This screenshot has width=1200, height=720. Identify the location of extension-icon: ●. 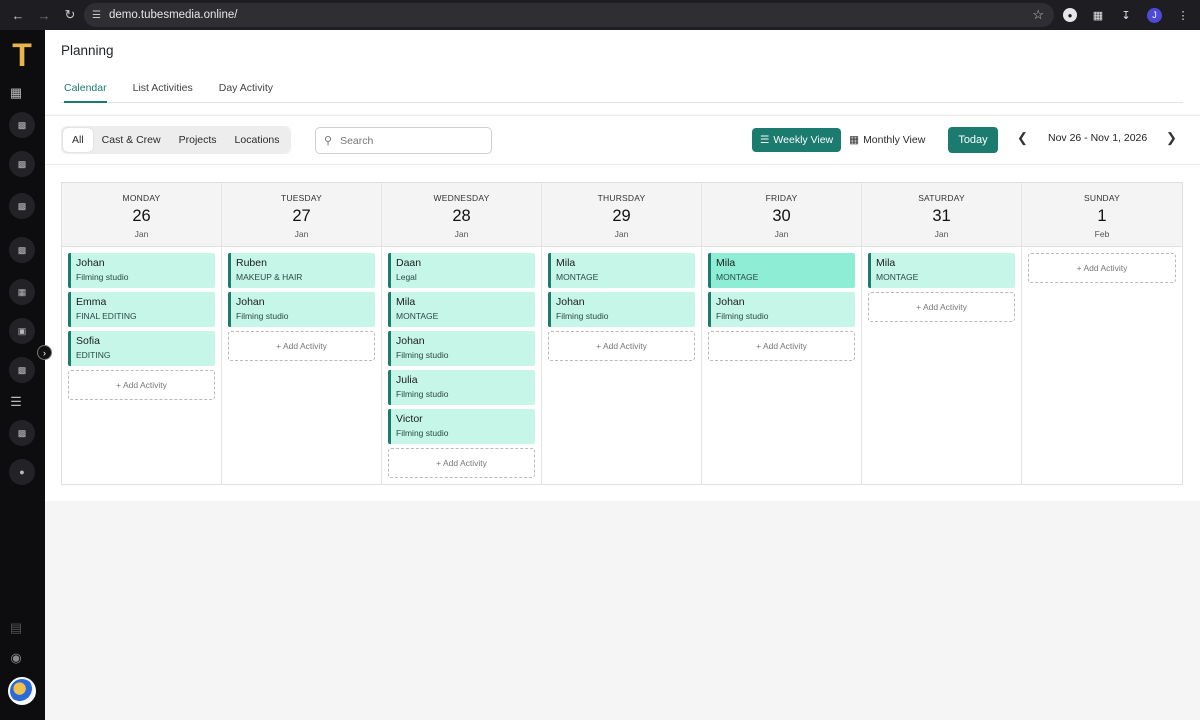
(1070, 15).